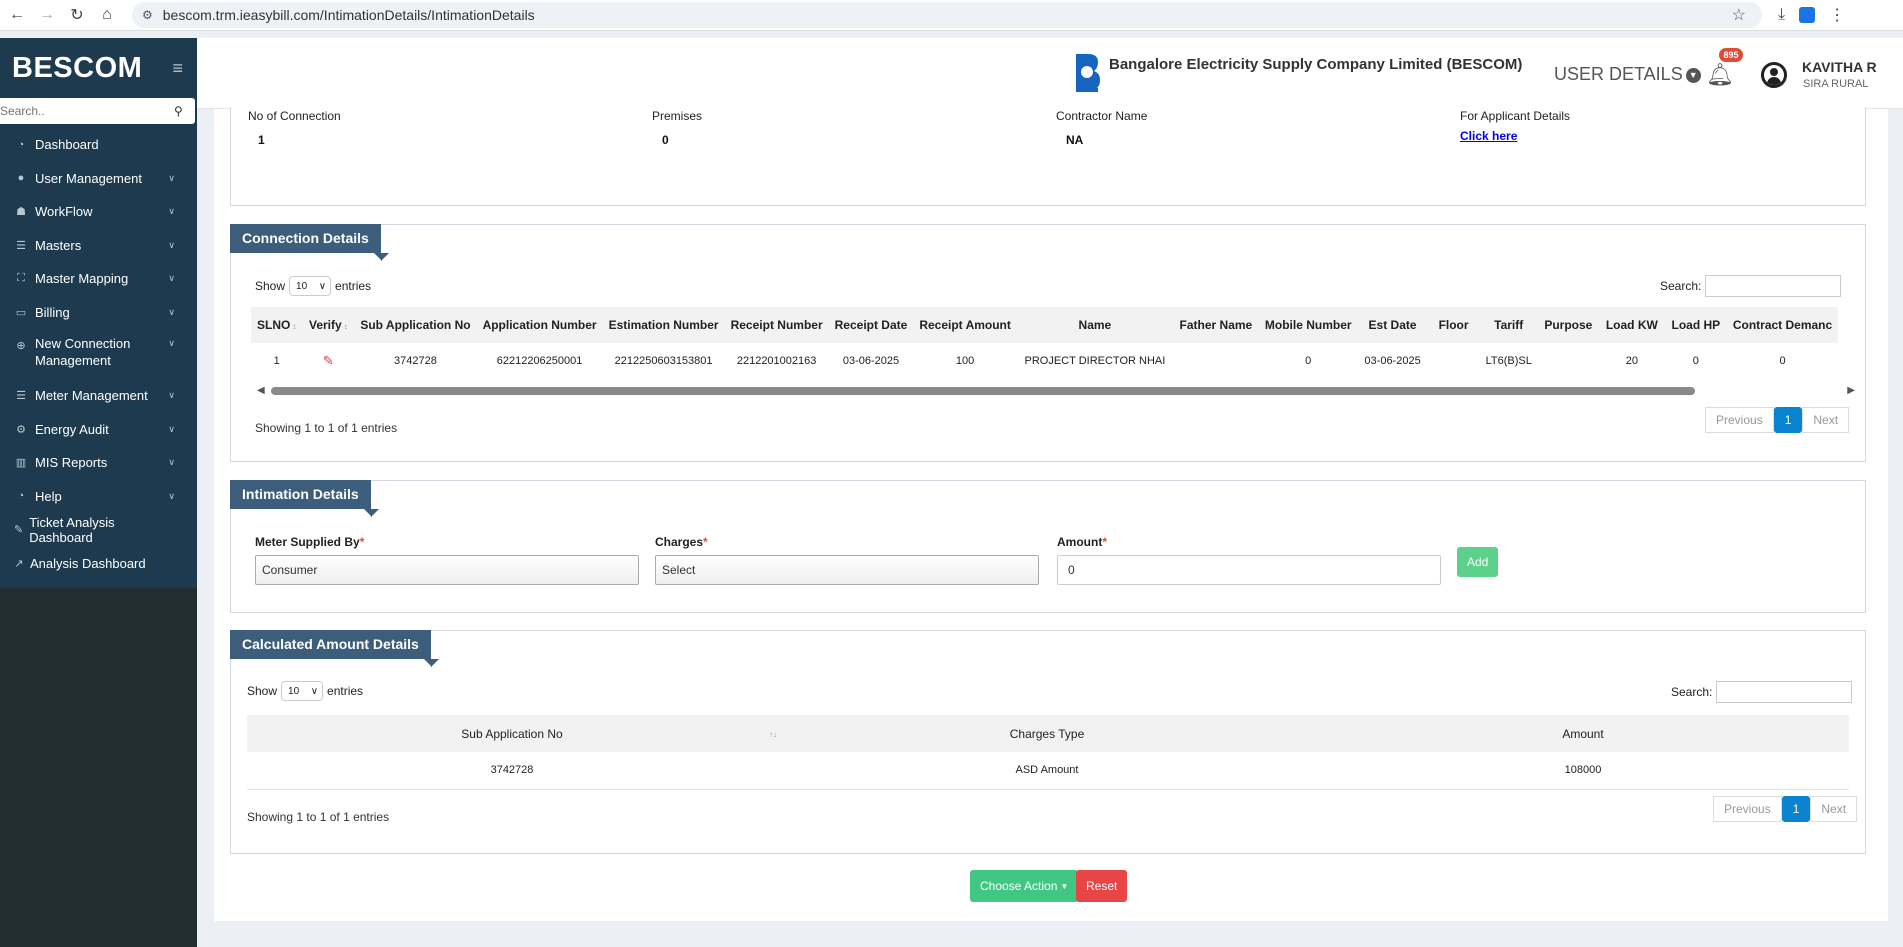 The height and width of the screenshot is (947, 1903). I want to click on forward-icon: →, so click(47, 15).